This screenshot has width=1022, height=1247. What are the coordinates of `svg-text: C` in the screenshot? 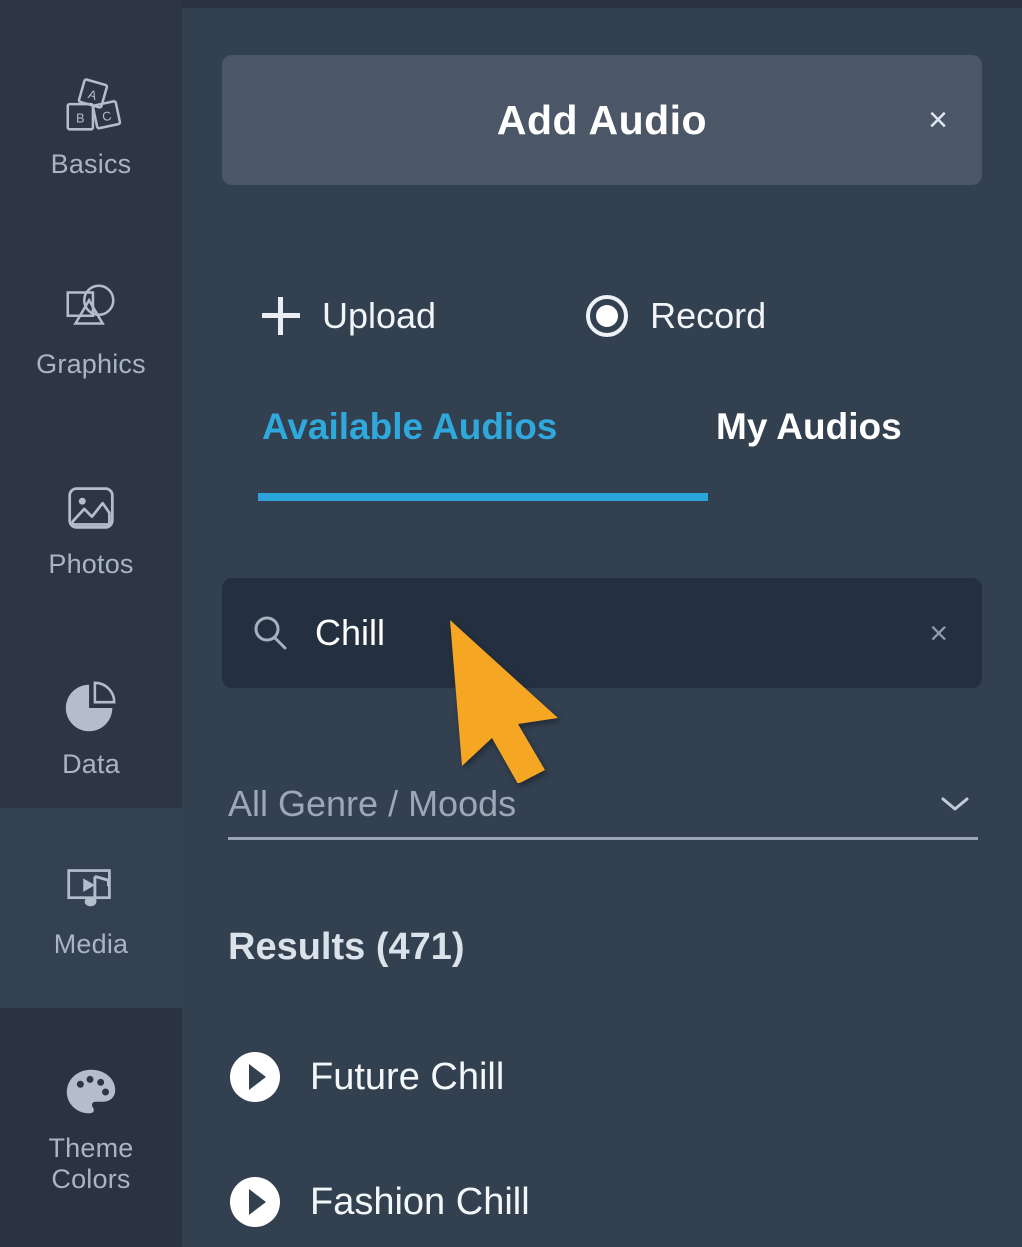 It's located at (107, 116).